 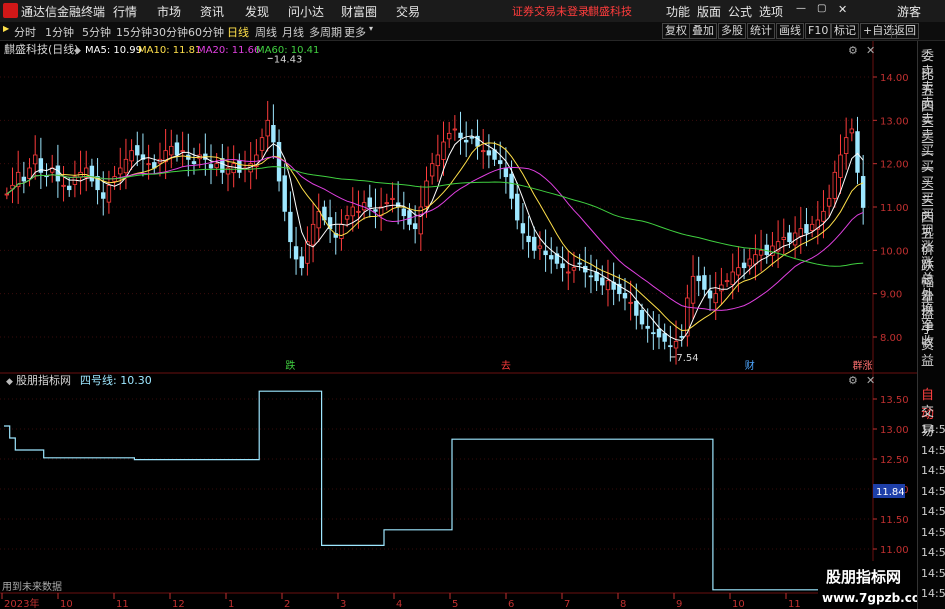 I want to click on menu-item-options: 选项, so click(x=771, y=11).